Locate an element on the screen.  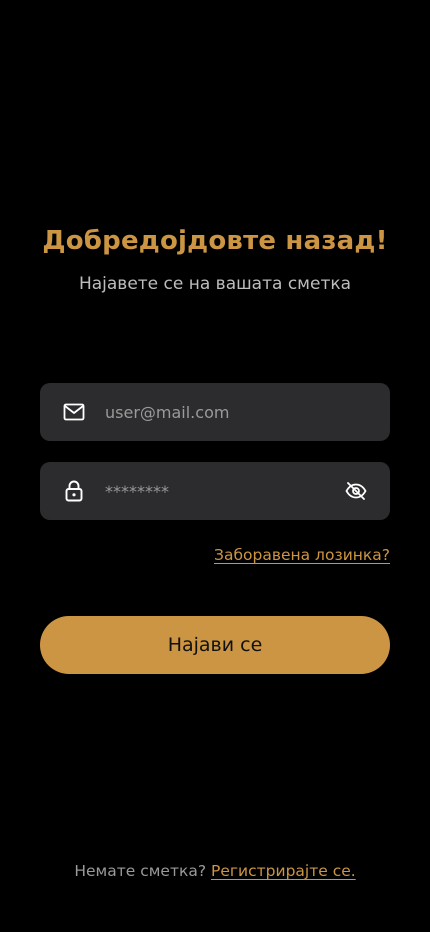
email-field is located at coordinates (222, 412).